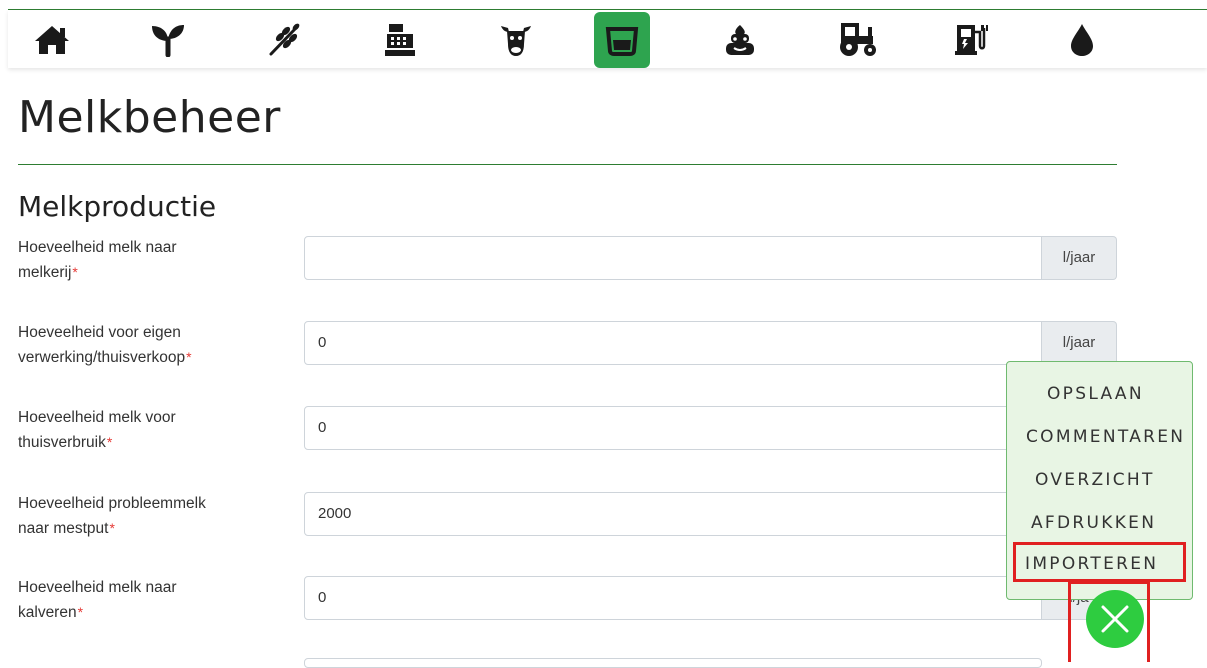  I want to click on menu-item-afdrukken: AFDRUKKEN, so click(1093, 523).